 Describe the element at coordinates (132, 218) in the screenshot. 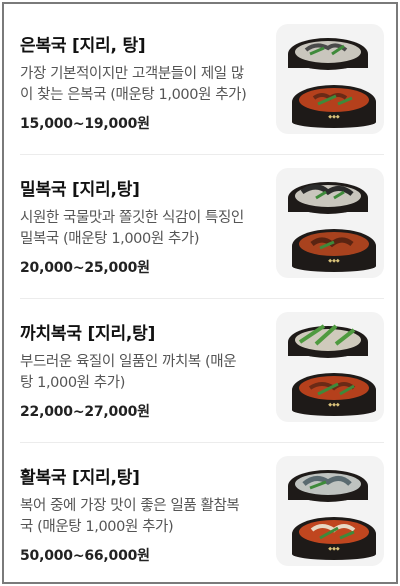

I see `menu-item-description-line: 시원한 국물맛과 쫄깃한 식감이 특징인` at that location.